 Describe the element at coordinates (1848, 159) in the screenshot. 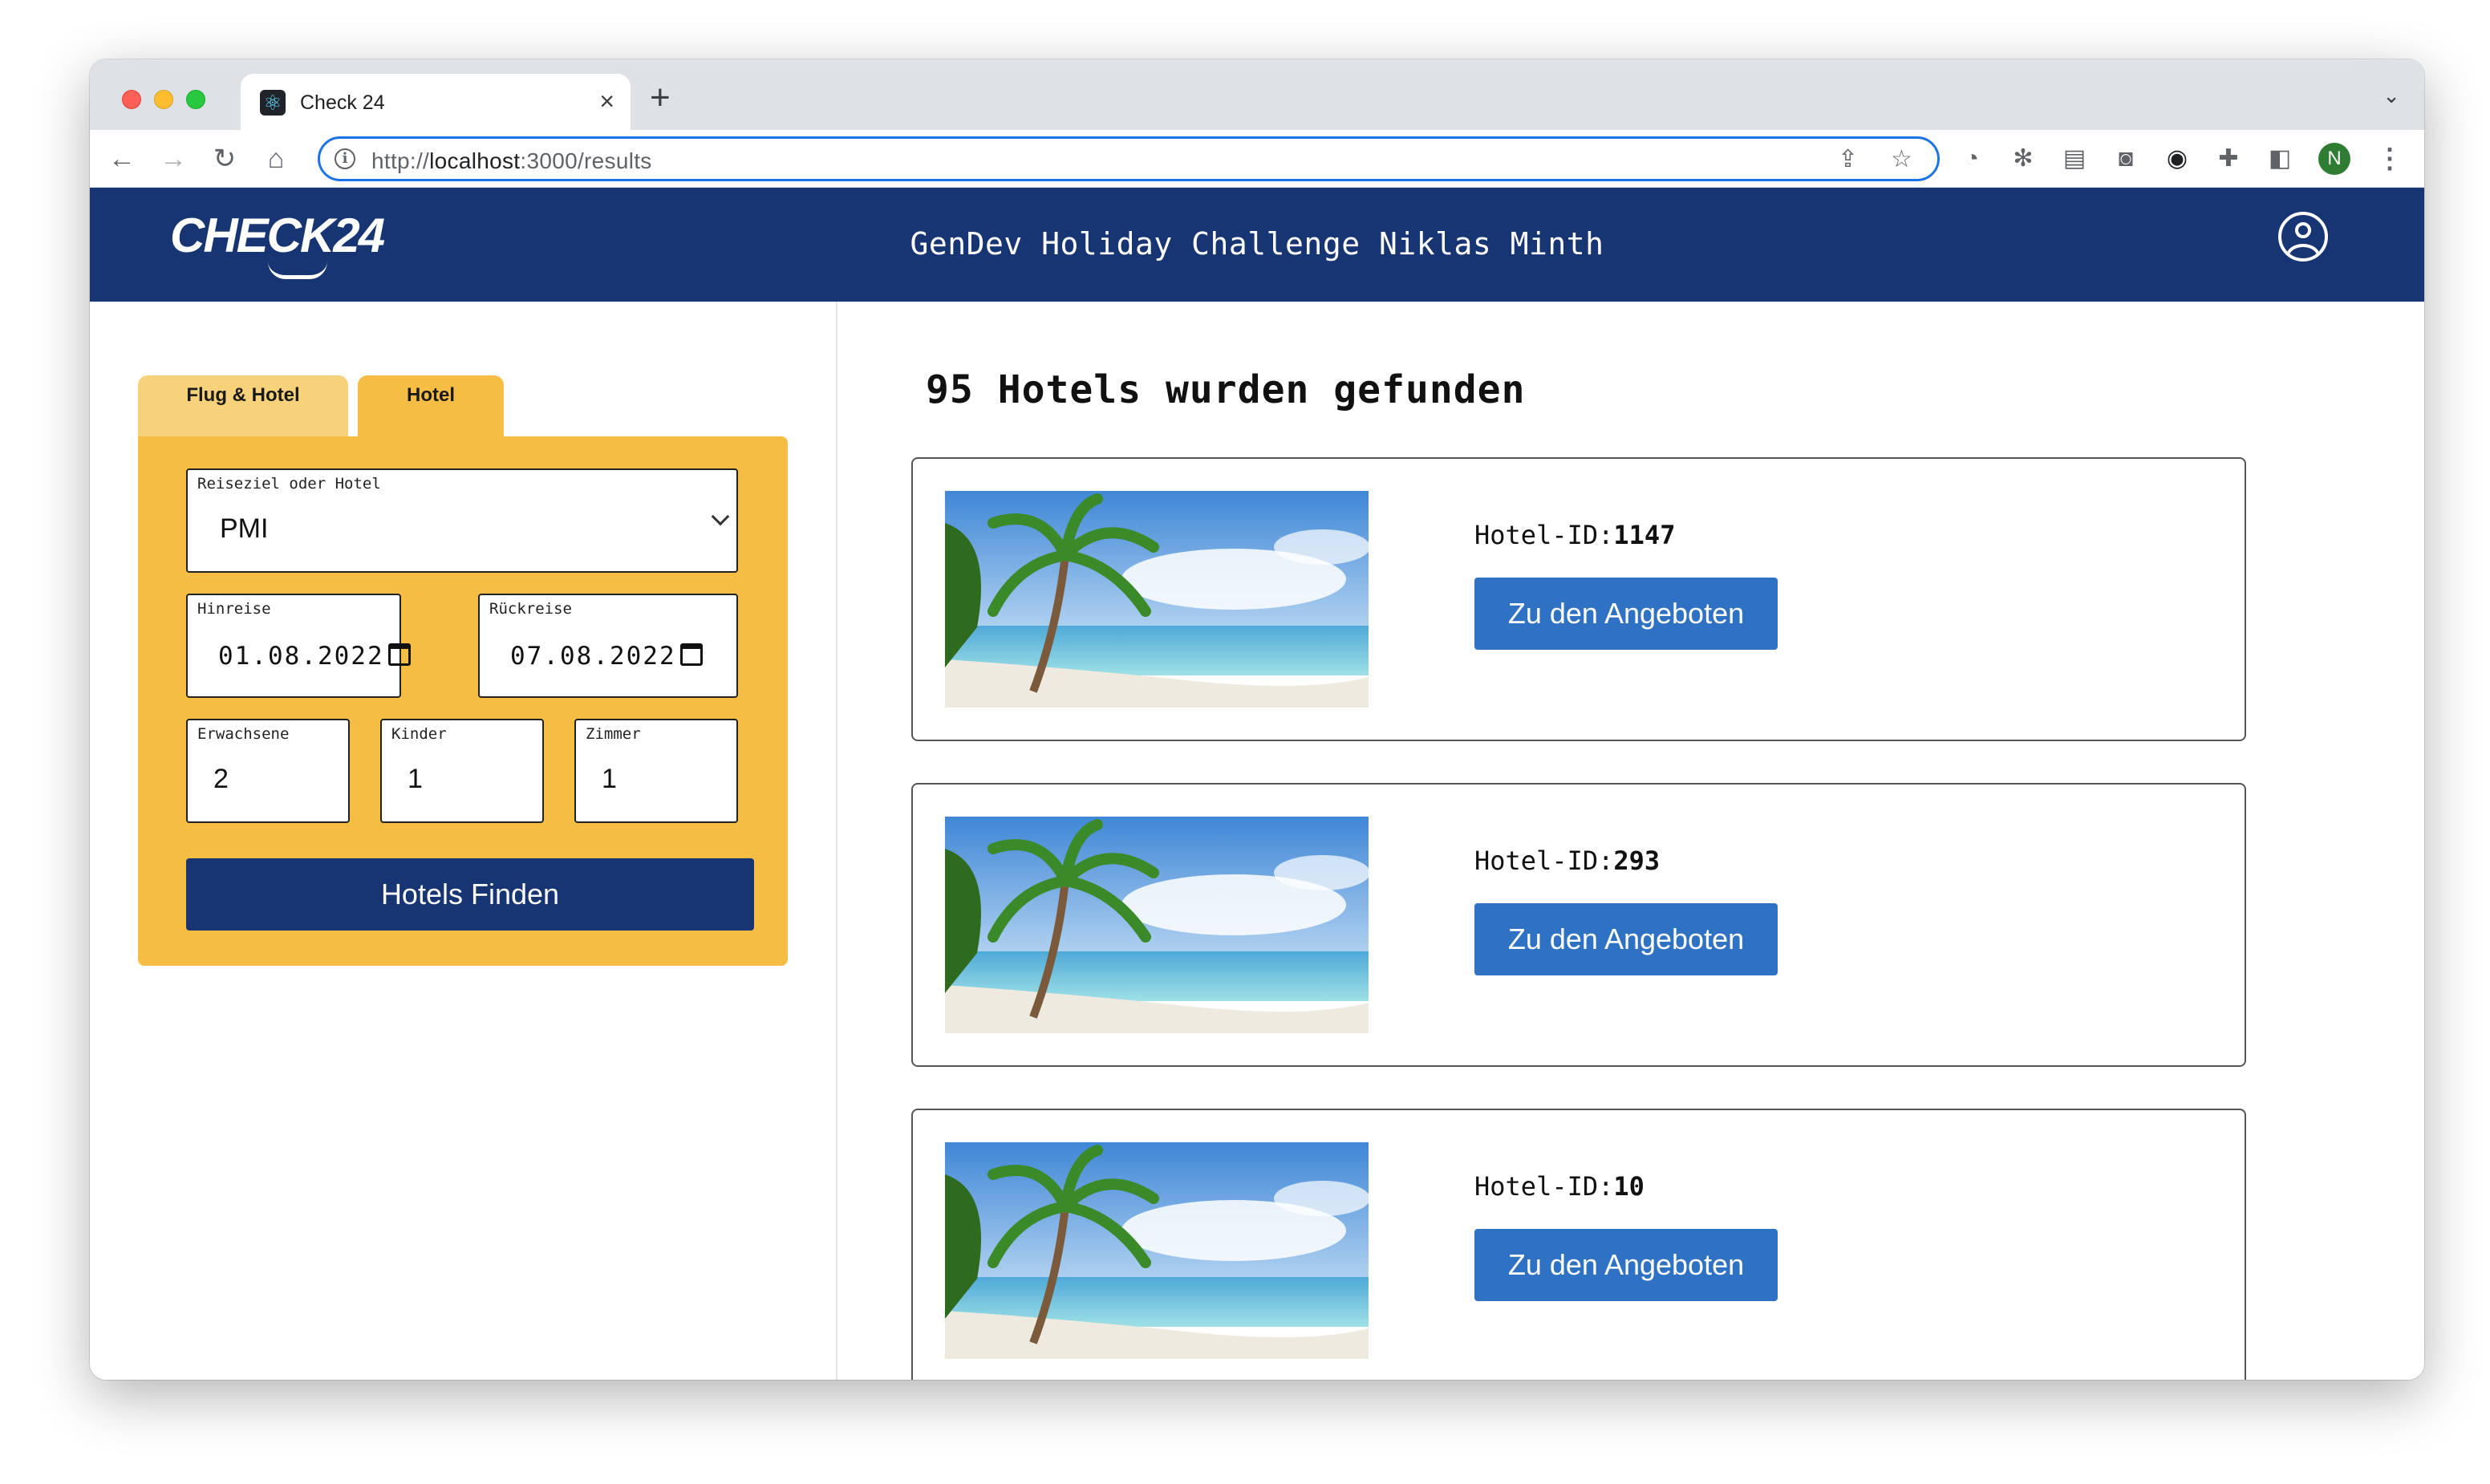

I see `share-icon: ⇪` at that location.